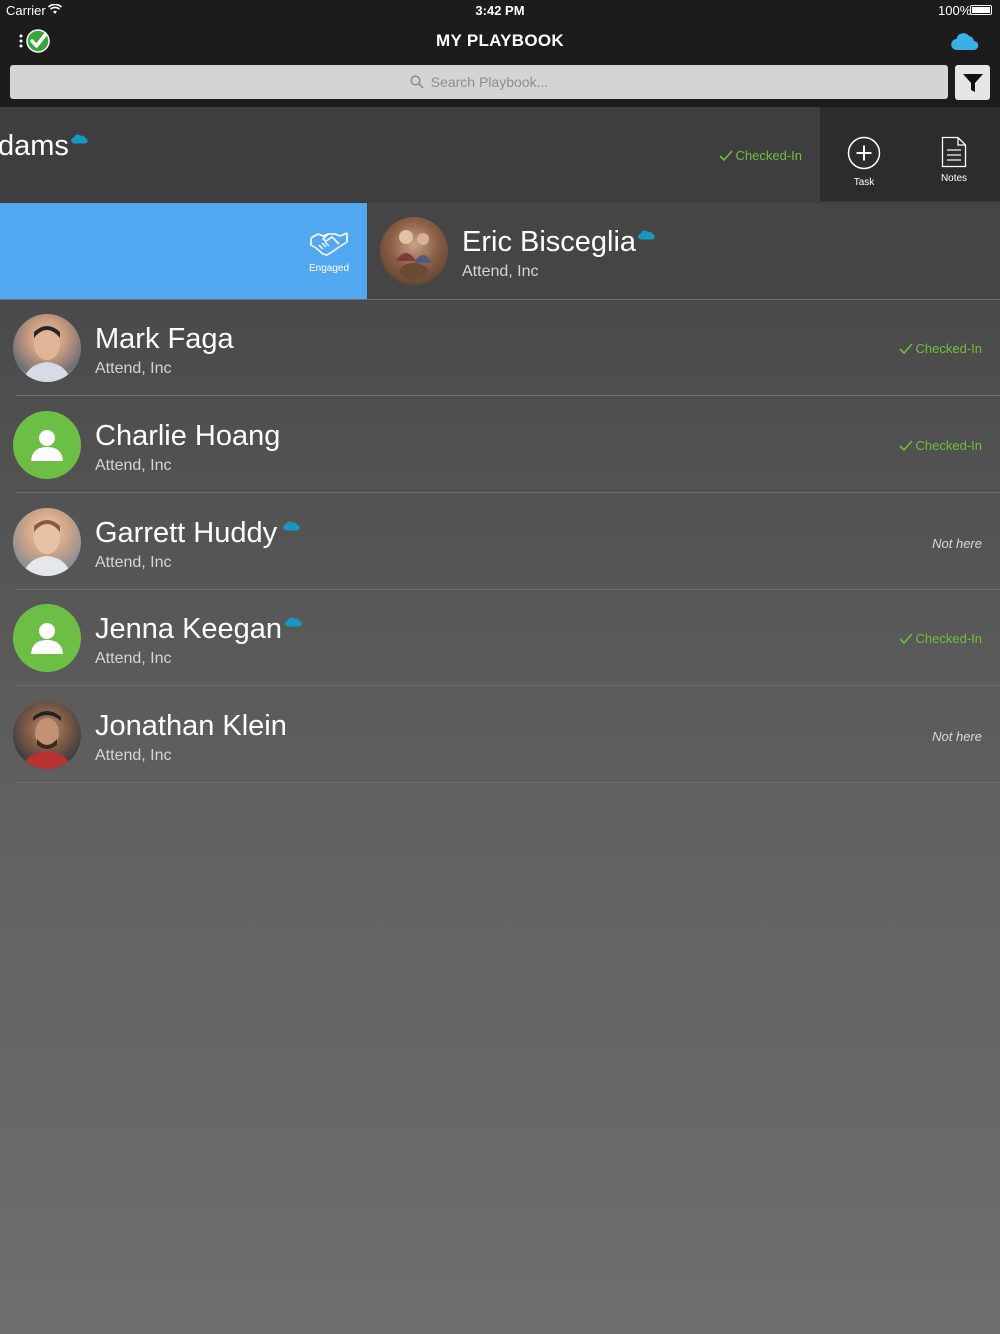 The image size is (1000, 1334). What do you see at coordinates (500, 542) in the screenshot?
I see `list-item: Garrett Huddy Attend, Inc Not here` at bounding box center [500, 542].